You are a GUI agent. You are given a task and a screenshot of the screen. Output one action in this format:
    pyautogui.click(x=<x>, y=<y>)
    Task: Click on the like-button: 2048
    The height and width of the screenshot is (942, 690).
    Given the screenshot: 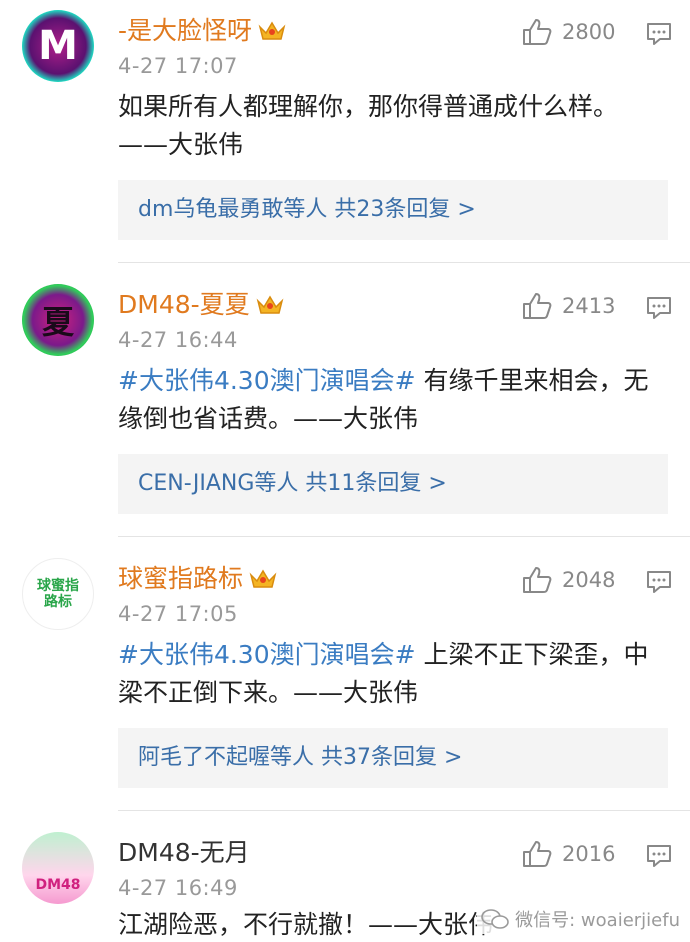 What is the action you would take?
    pyautogui.click(x=568, y=580)
    